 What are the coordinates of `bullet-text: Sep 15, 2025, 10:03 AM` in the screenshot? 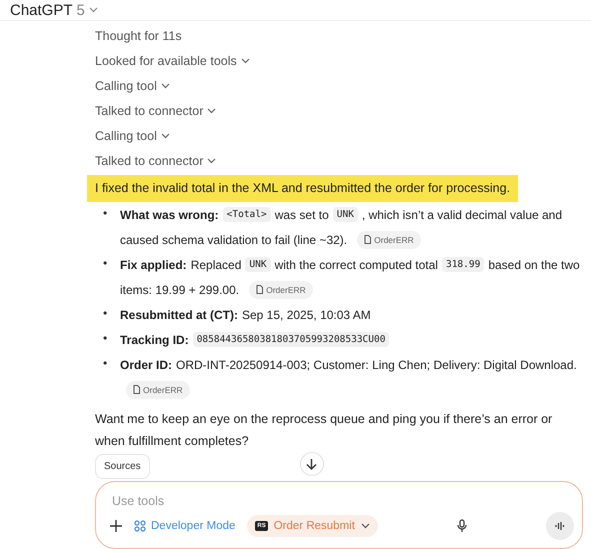 It's located at (306, 315).